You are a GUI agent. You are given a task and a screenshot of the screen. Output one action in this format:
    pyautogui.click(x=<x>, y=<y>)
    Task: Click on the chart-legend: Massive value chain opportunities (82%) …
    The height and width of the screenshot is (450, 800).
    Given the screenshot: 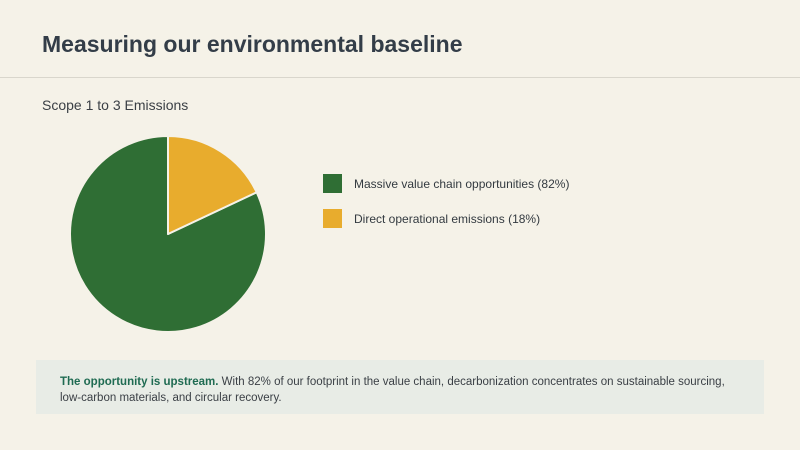 What is the action you would take?
    pyautogui.click(x=446, y=209)
    